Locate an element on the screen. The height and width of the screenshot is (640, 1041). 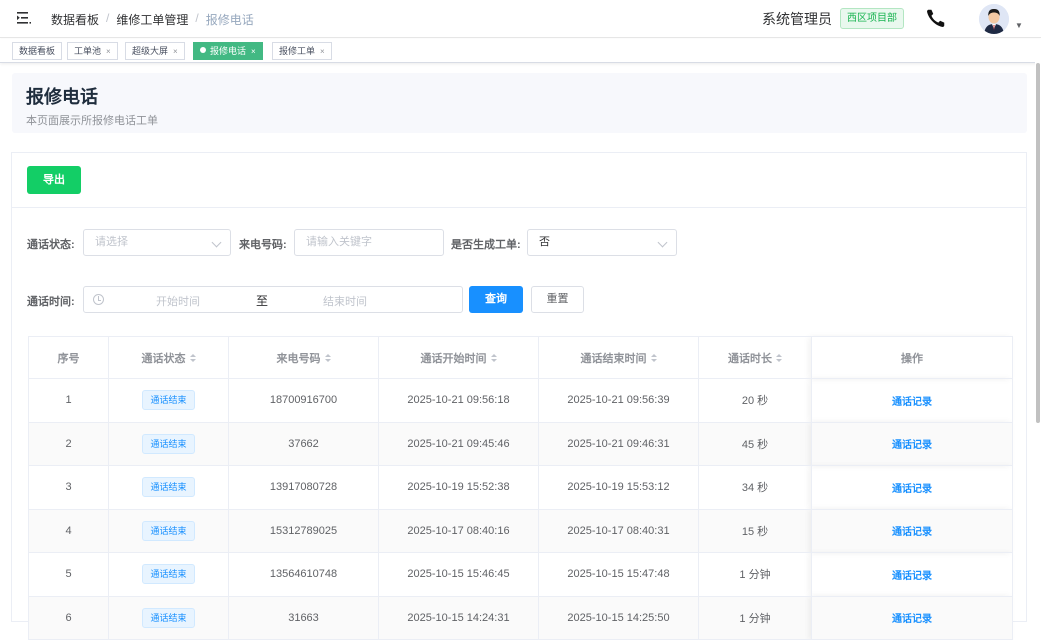
tab-label: 超级大屏 is located at coordinates (150, 51).